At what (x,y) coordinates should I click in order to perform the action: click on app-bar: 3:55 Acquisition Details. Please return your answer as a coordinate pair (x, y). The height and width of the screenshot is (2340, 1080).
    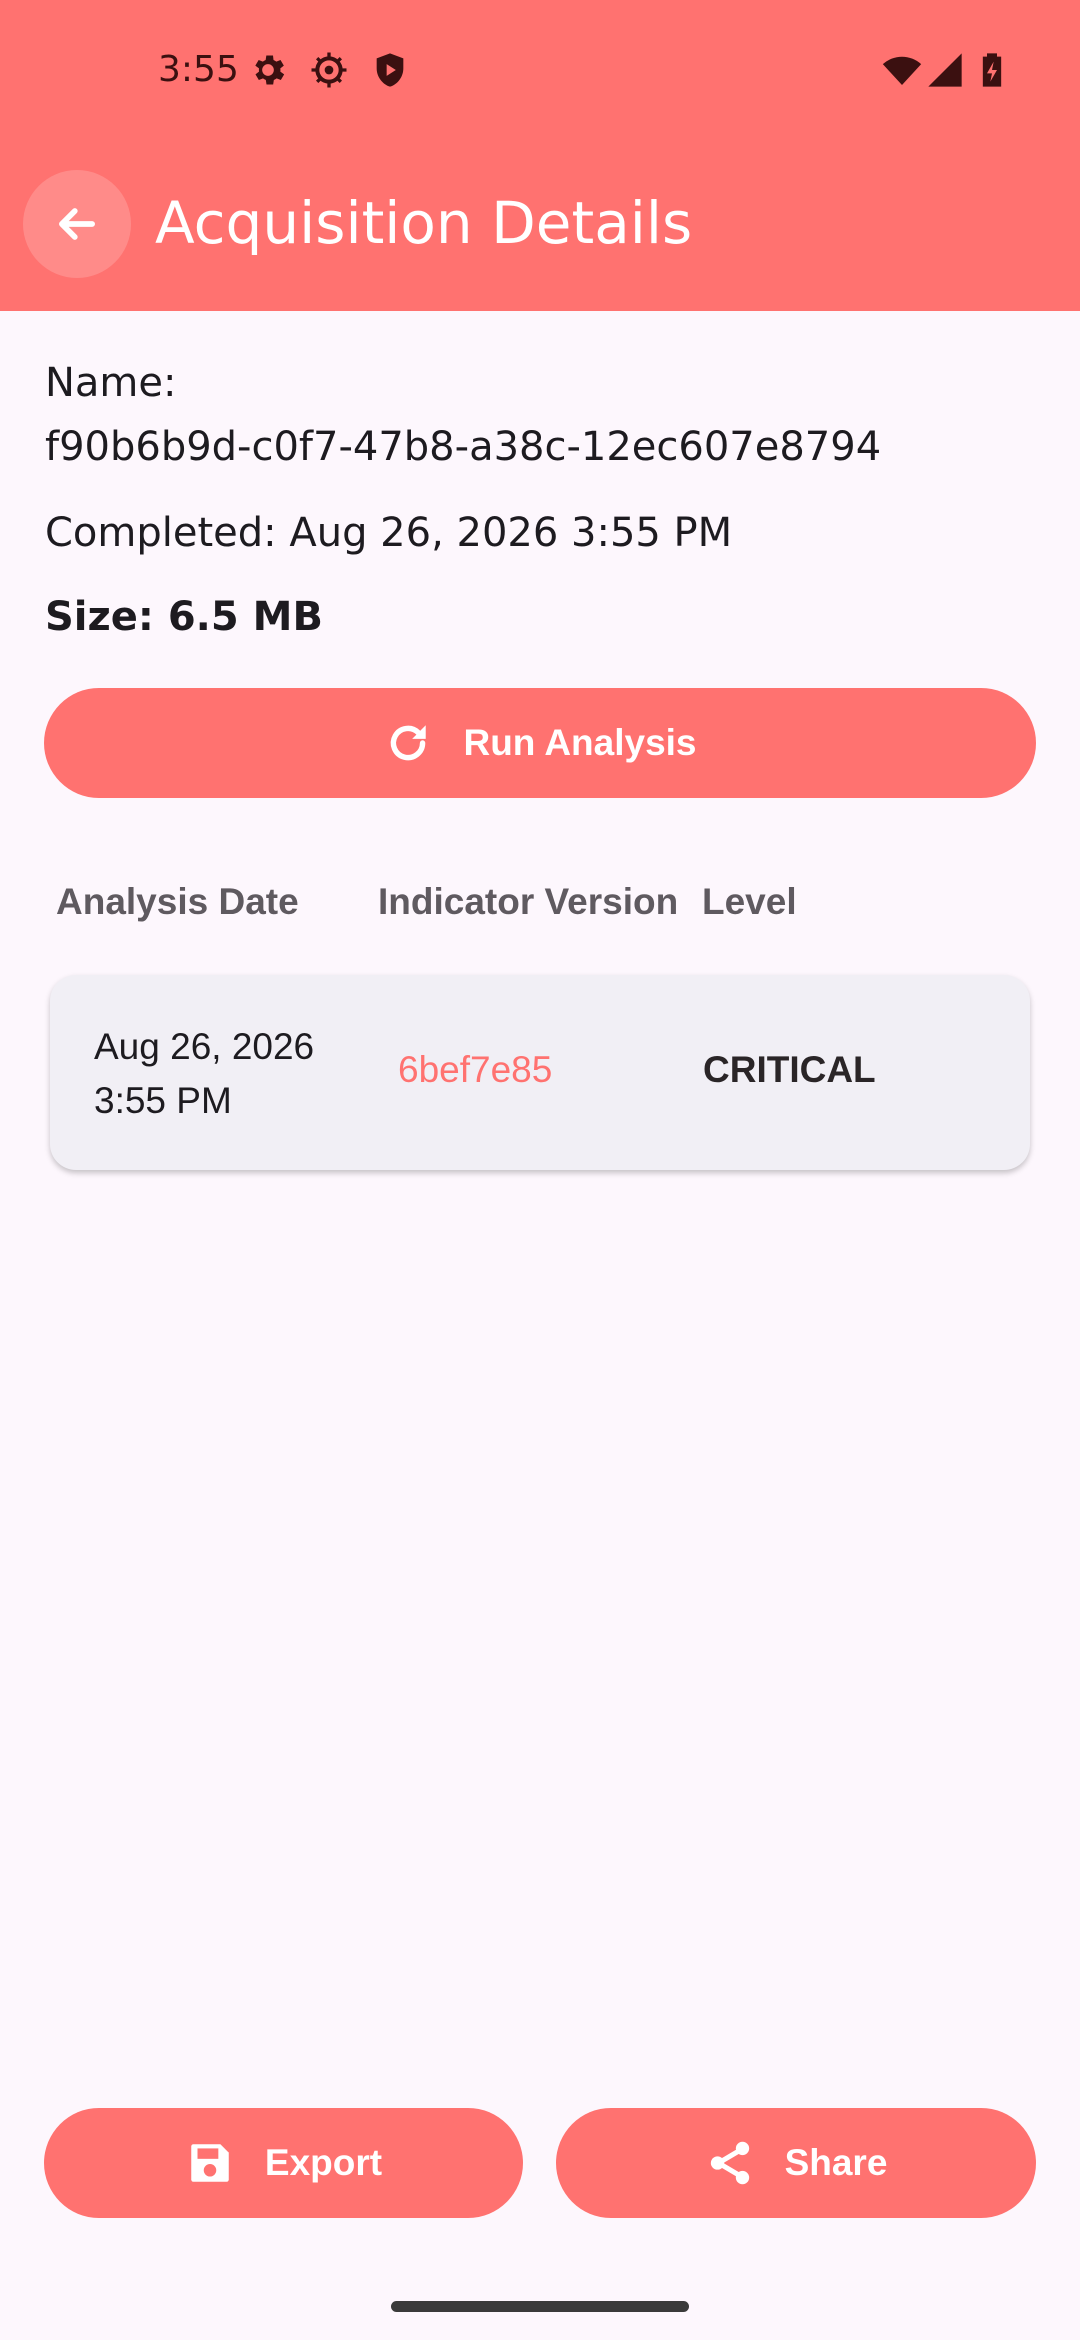
    Looking at the image, I should click on (540, 155).